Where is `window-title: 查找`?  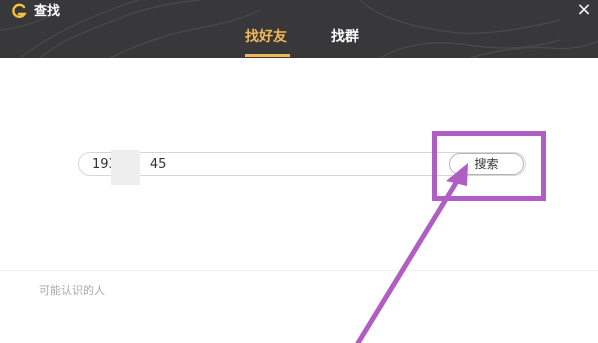
window-title: 查找 is located at coordinates (47, 11).